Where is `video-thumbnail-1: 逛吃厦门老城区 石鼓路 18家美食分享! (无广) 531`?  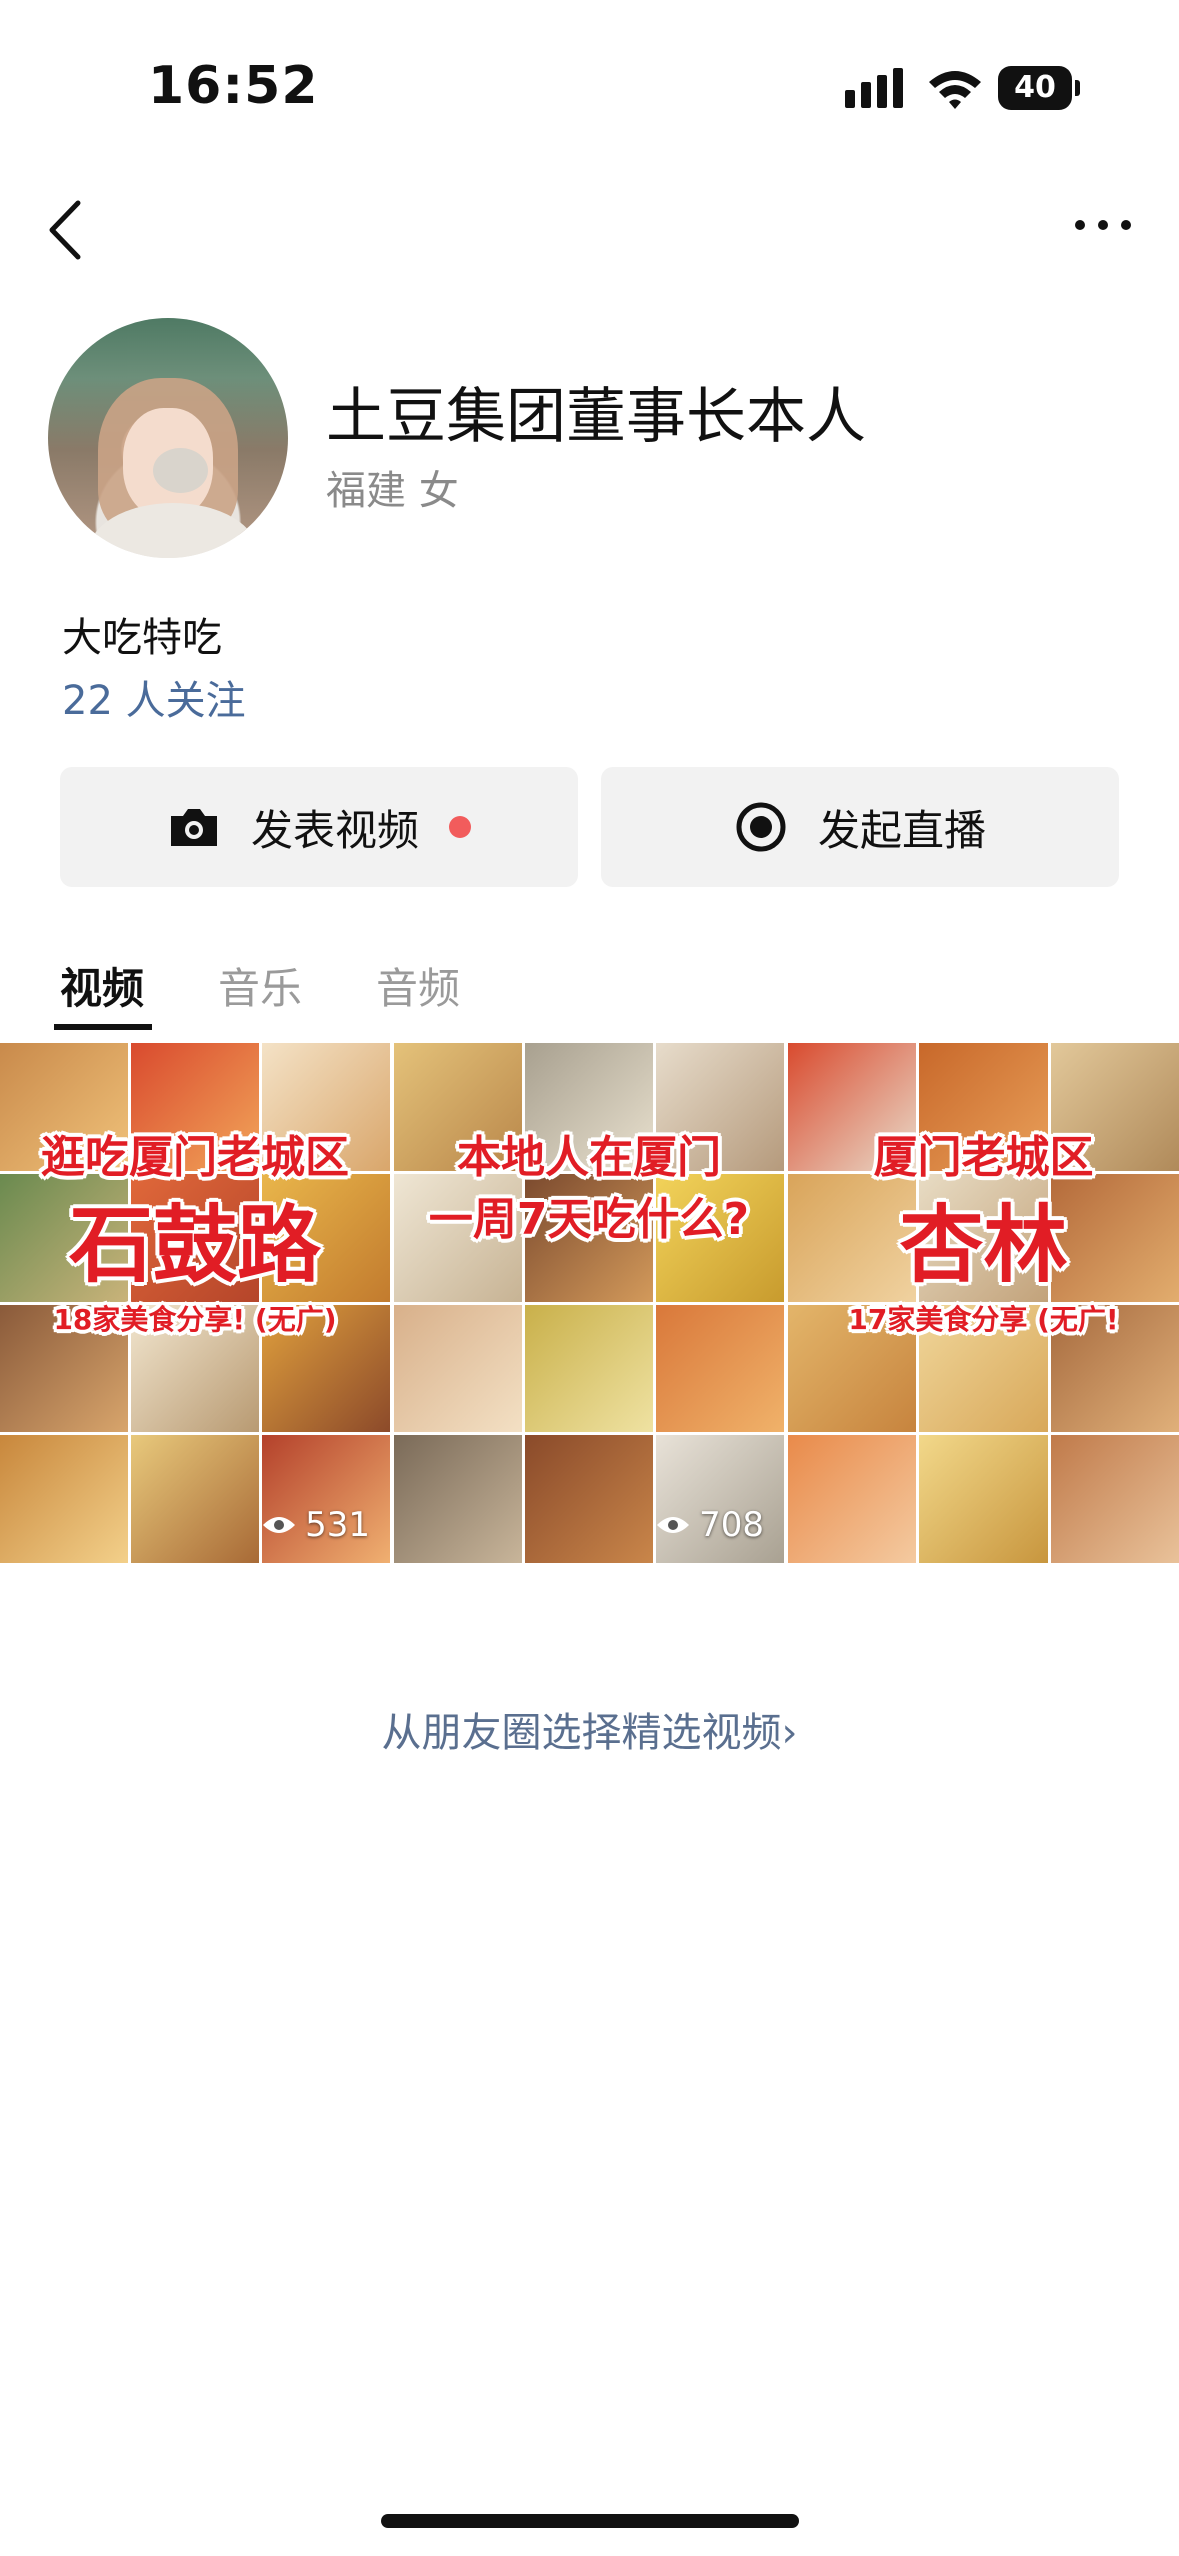 video-thumbnail-1: 逛吃厦门老城区 石鼓路 18家美食分享! (无广) 531 is located at coordinates (195, 1303).